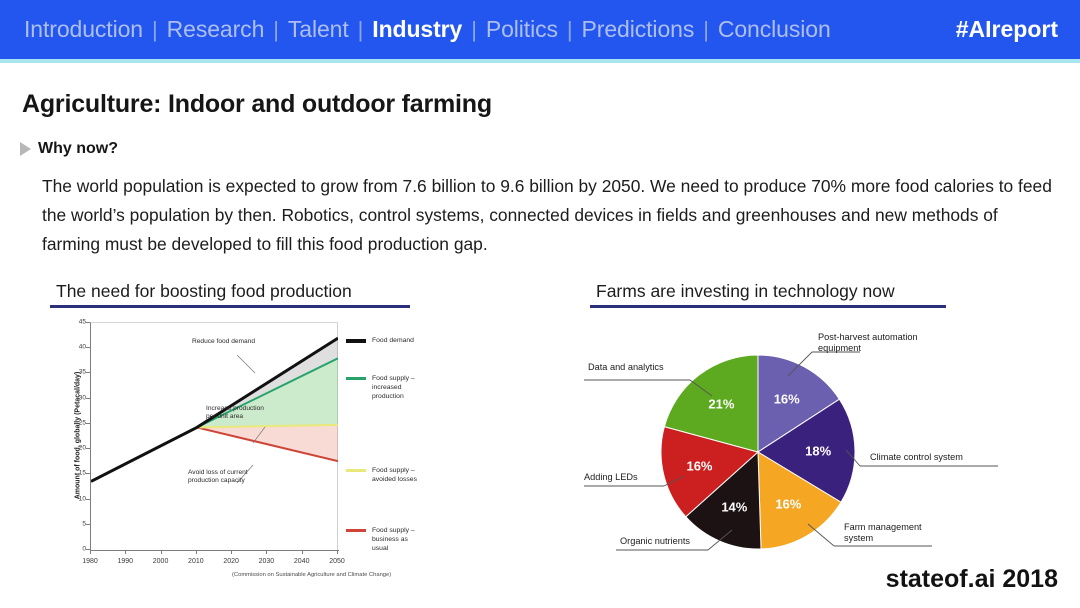 Image resolution: width=1080 pixels, height=608 pixels. I want to click on nav-item-introduction: Introduction, so click(83, 29).